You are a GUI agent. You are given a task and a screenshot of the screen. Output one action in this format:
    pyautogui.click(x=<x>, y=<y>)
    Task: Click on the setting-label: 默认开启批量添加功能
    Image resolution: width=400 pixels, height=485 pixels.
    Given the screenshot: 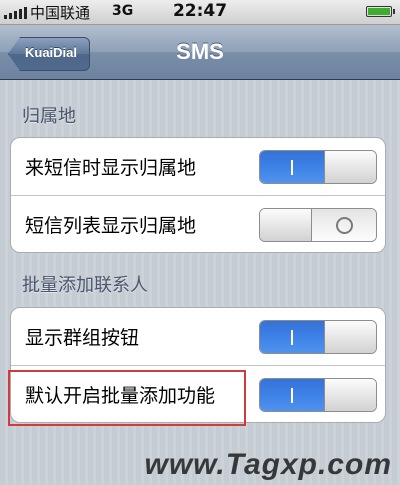 What is the action you would take?
    pyautogui.click(x=120, y=396)
    